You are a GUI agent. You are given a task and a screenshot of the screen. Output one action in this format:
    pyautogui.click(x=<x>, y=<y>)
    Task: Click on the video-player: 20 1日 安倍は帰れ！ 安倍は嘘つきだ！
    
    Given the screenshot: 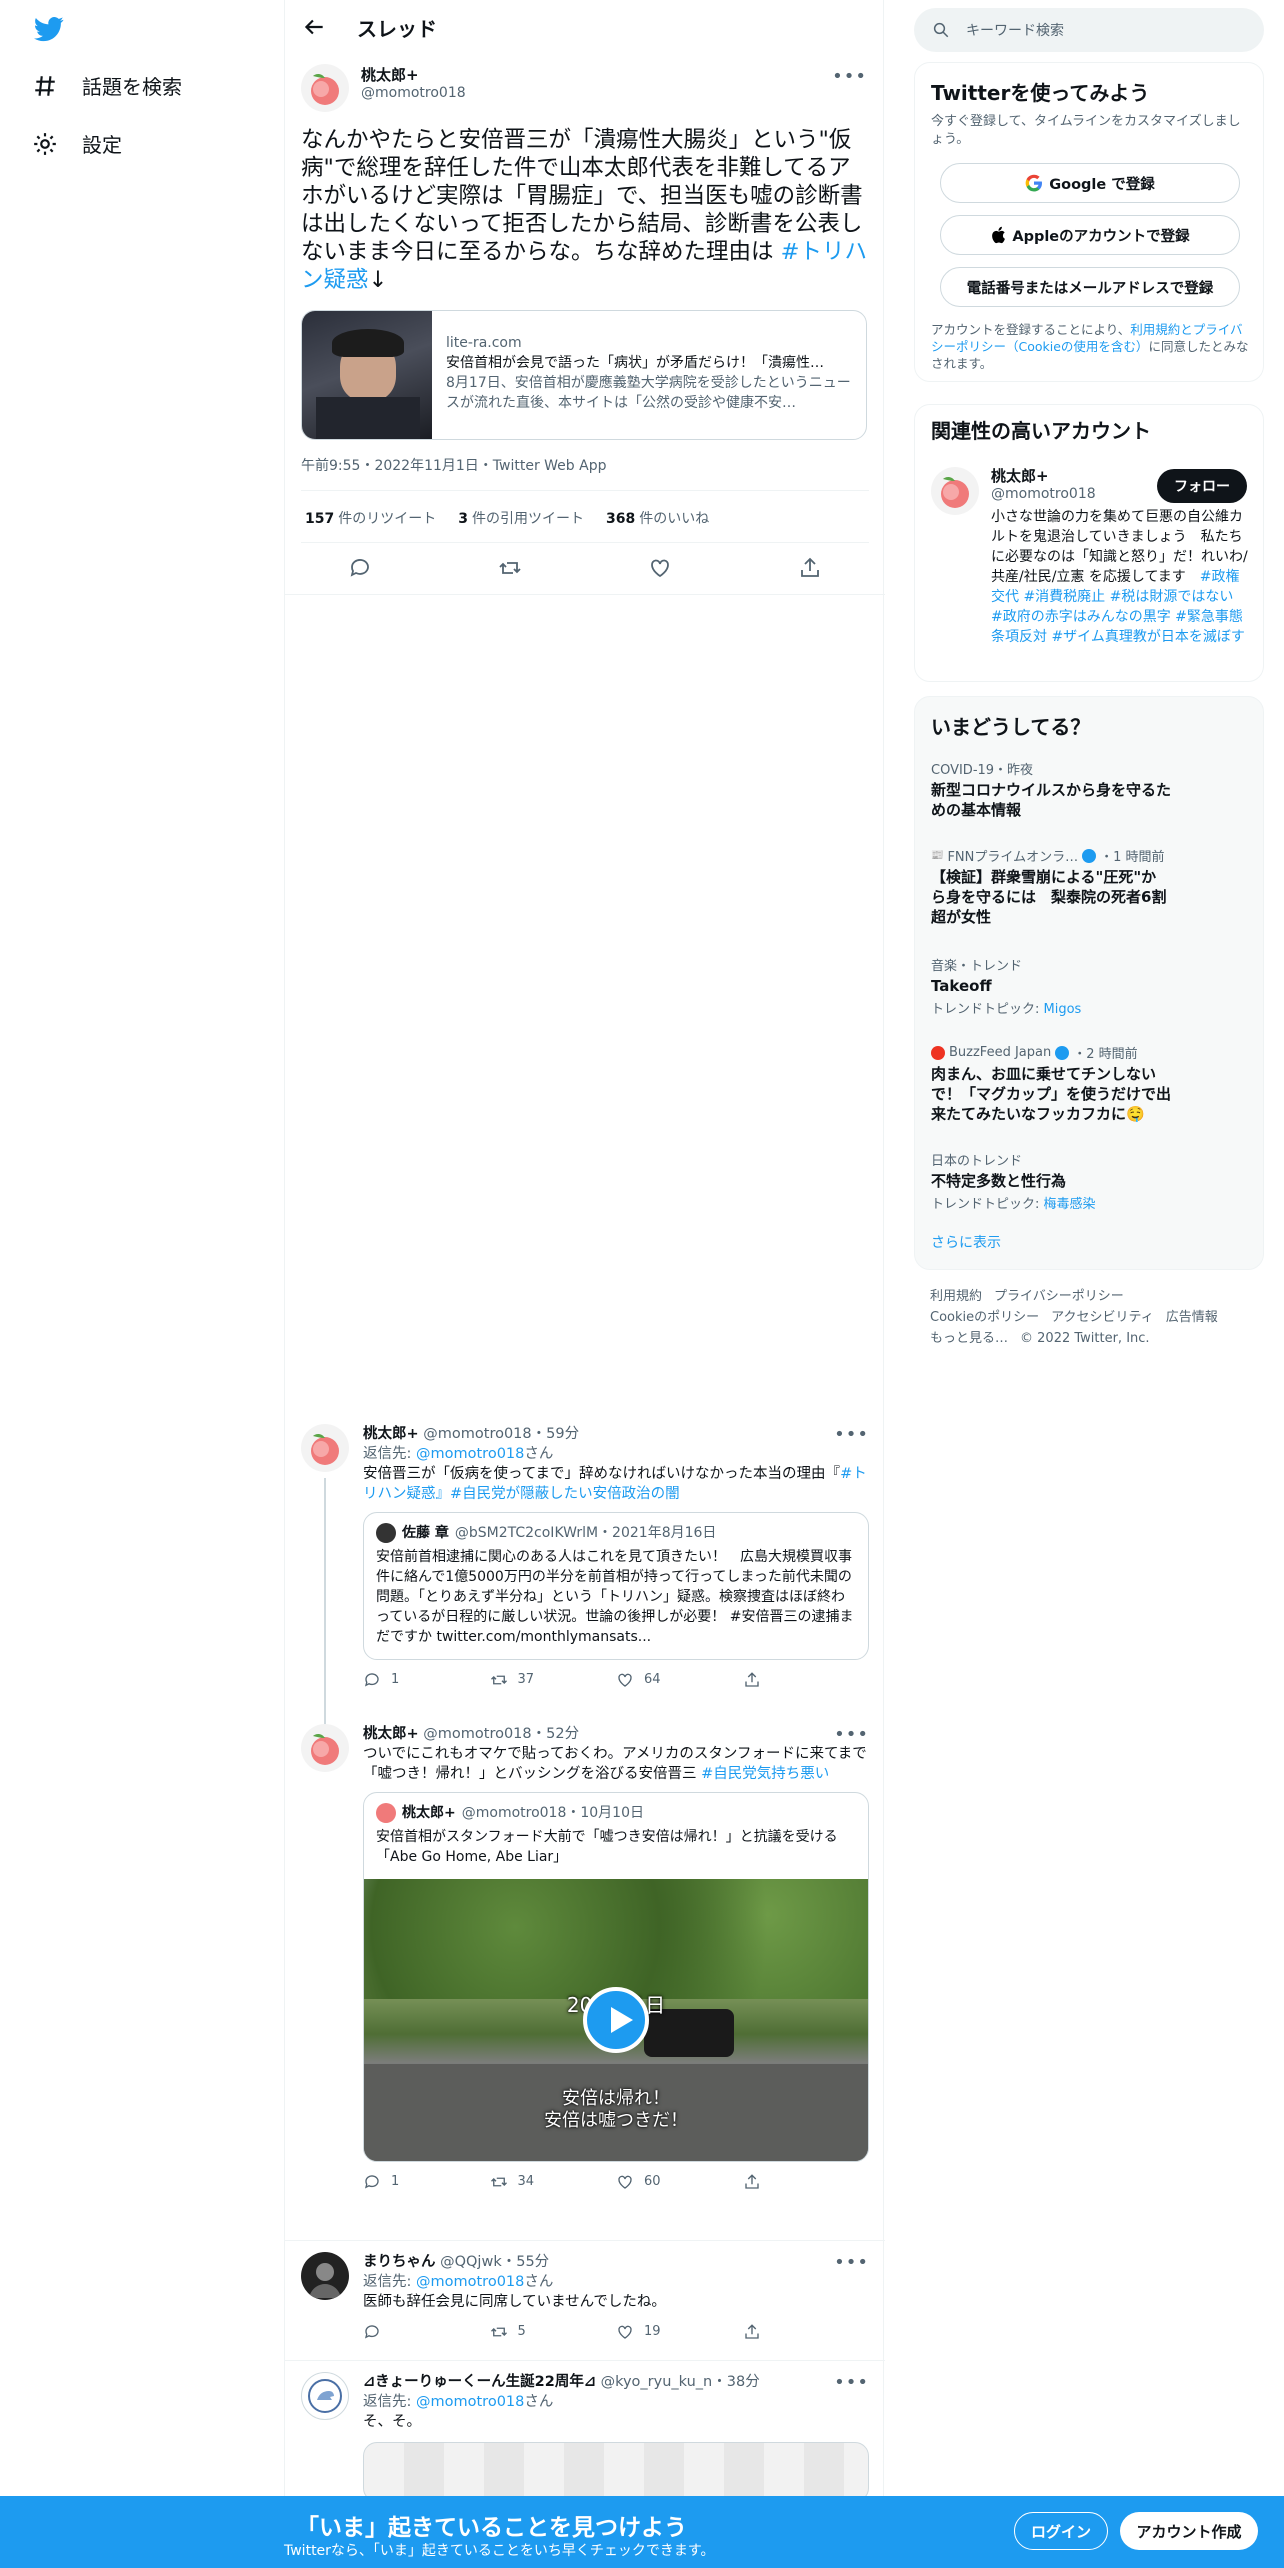 What is the action you would take?
    pyautogui.click(x=616, y=2020)
    